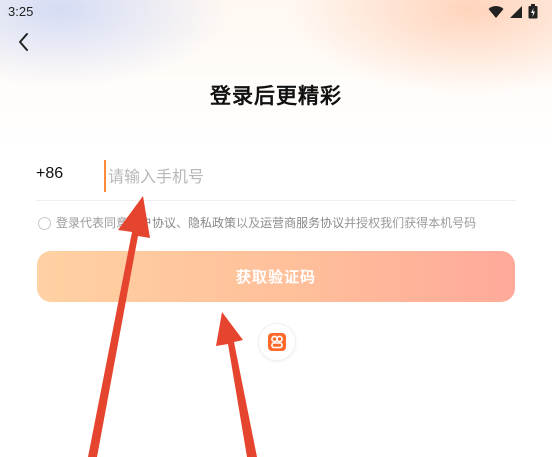  What do you see at coordinates (236, 384) in the screenshot?
I see `arrow-to-get-code-button` at bounding box center [236, 384].